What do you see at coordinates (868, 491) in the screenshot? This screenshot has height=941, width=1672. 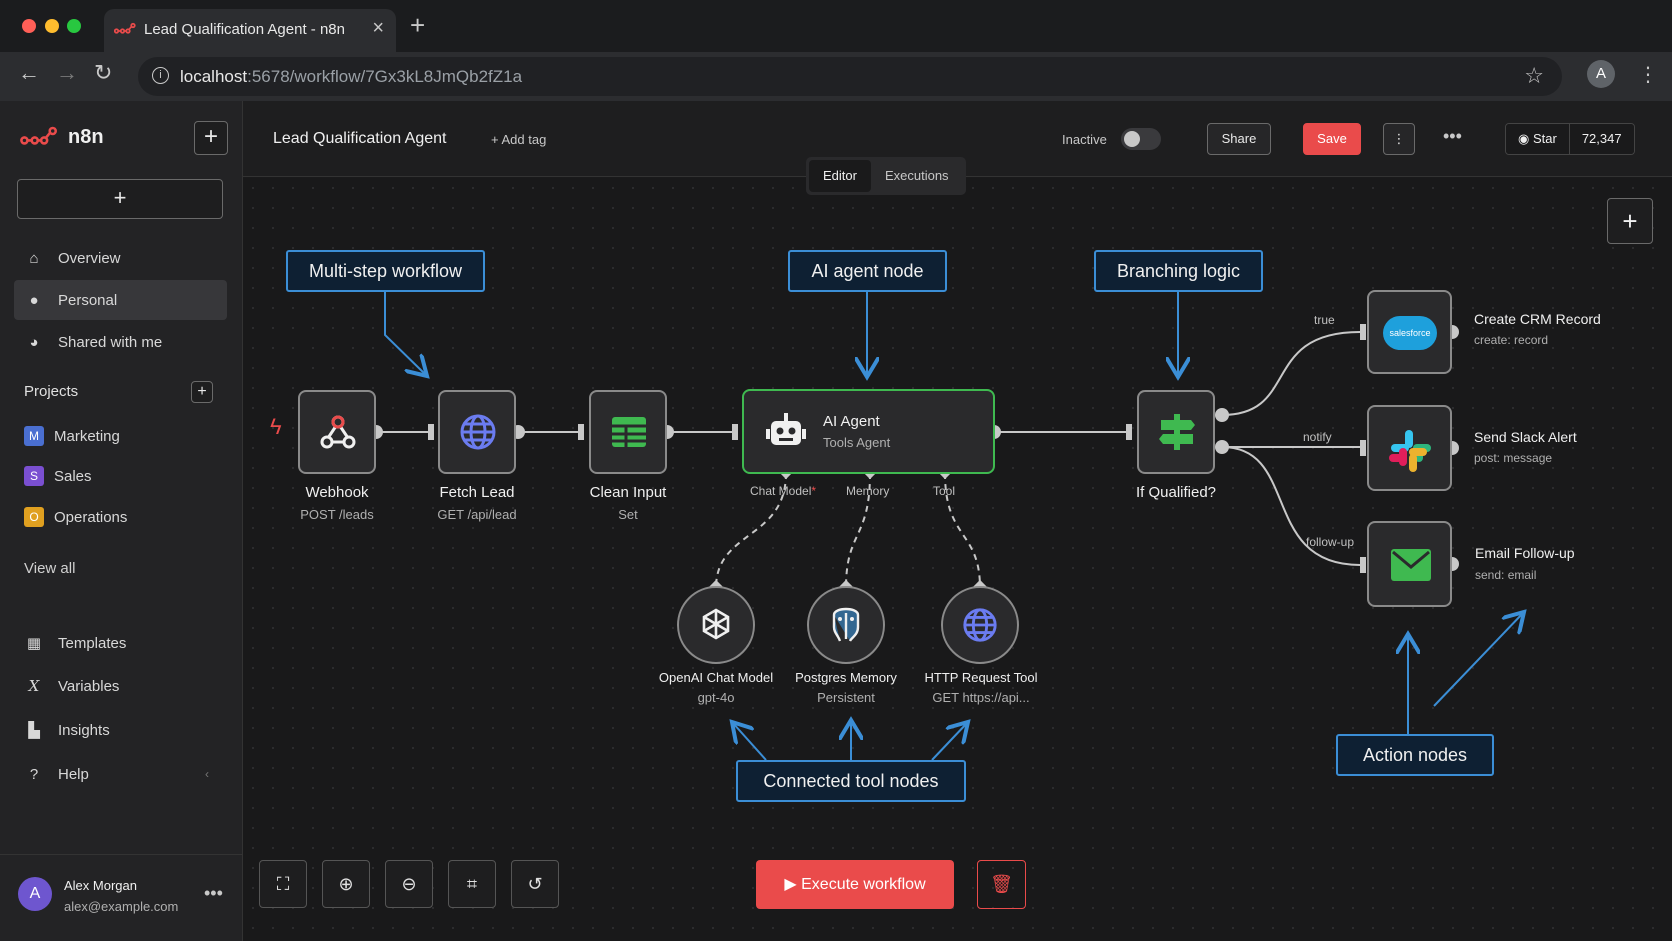 I see `port-memory-label: Memory` at bounding box center [868, 491].